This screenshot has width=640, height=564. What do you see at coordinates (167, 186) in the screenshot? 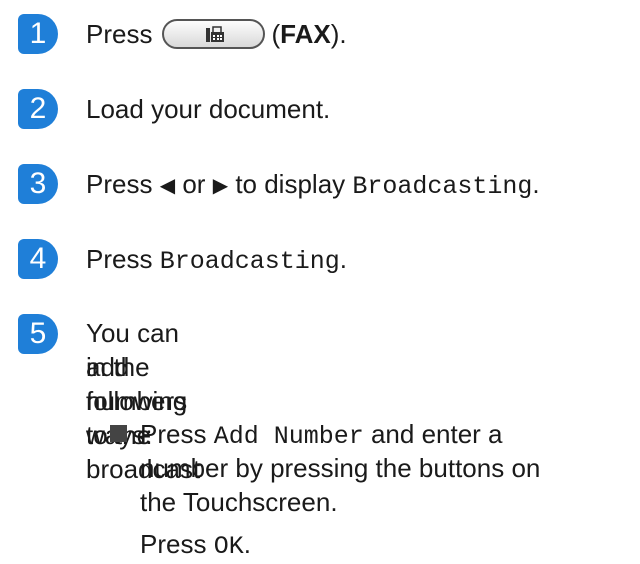
I see `left-arrow-icon: ◀` at bounding box center [167, 186].